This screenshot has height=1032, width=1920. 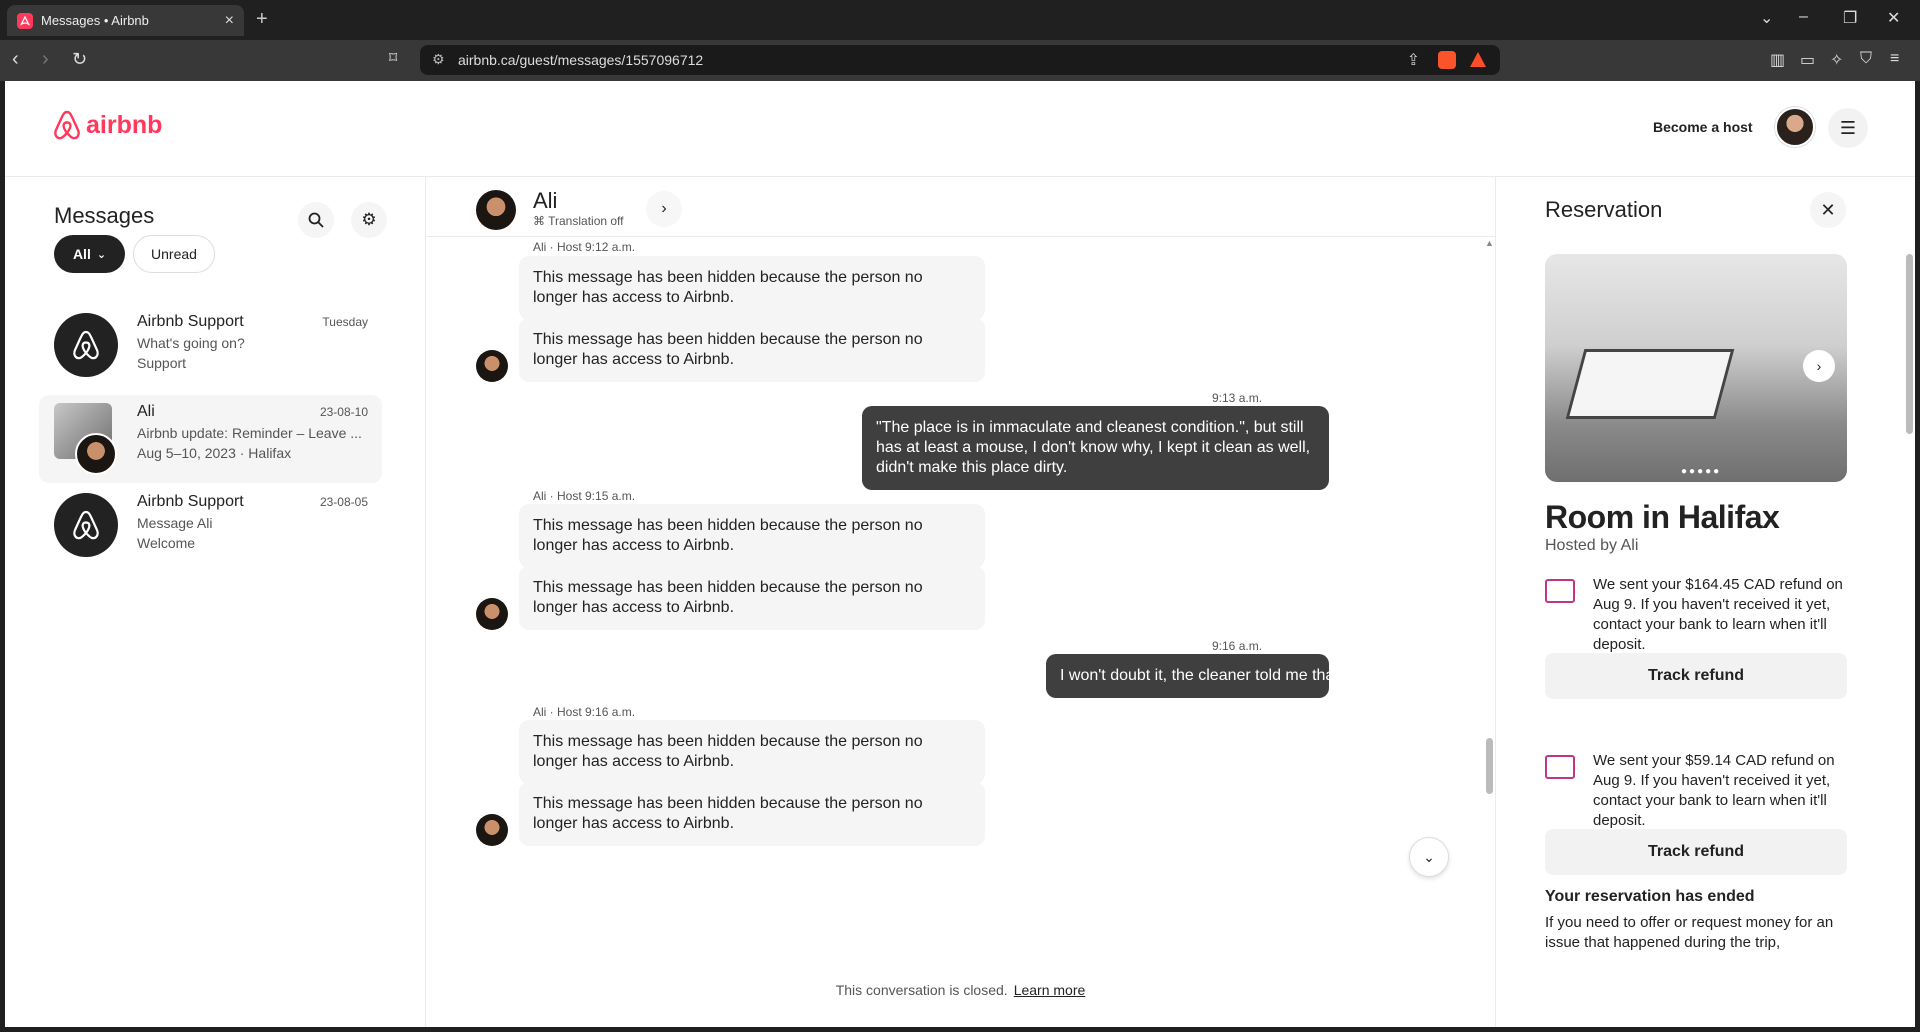 What do you see at coordinates (1662, 517) in the screenshot?
I see `room-title: Room in Halifax` at bounding box center [1662, 517].